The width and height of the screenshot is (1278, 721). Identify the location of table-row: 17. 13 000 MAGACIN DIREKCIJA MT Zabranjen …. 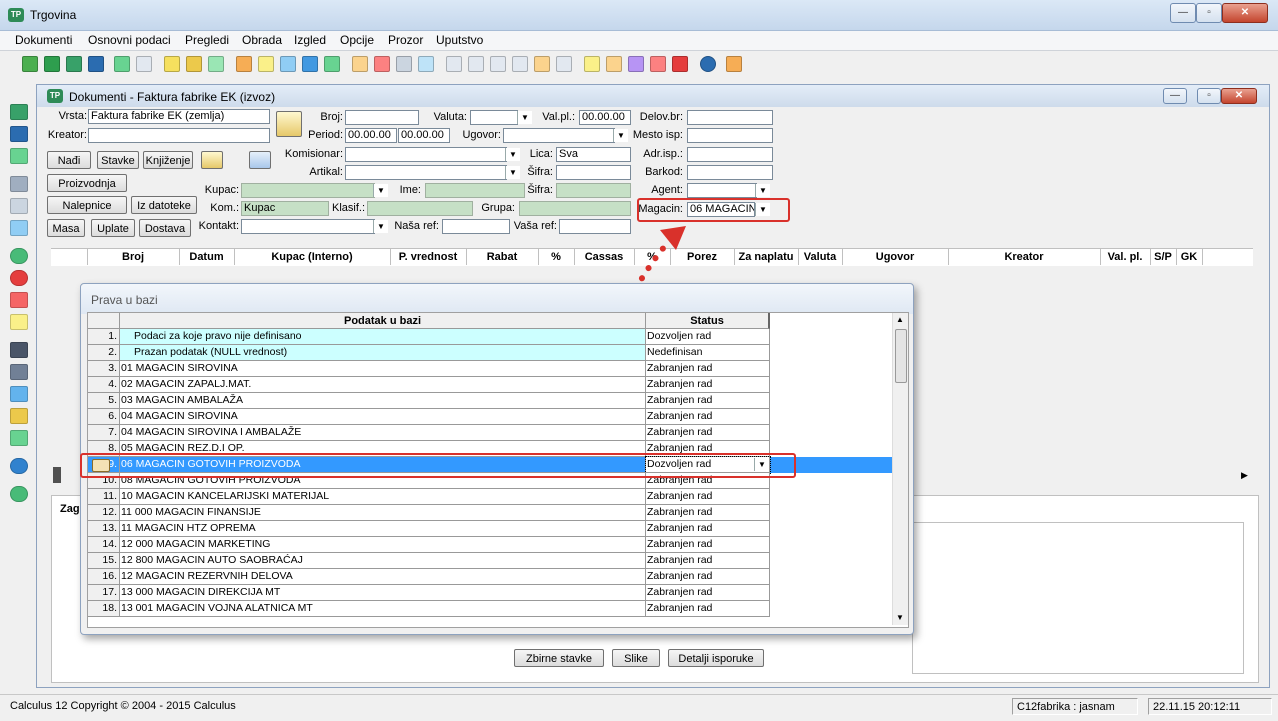
(490, 593).